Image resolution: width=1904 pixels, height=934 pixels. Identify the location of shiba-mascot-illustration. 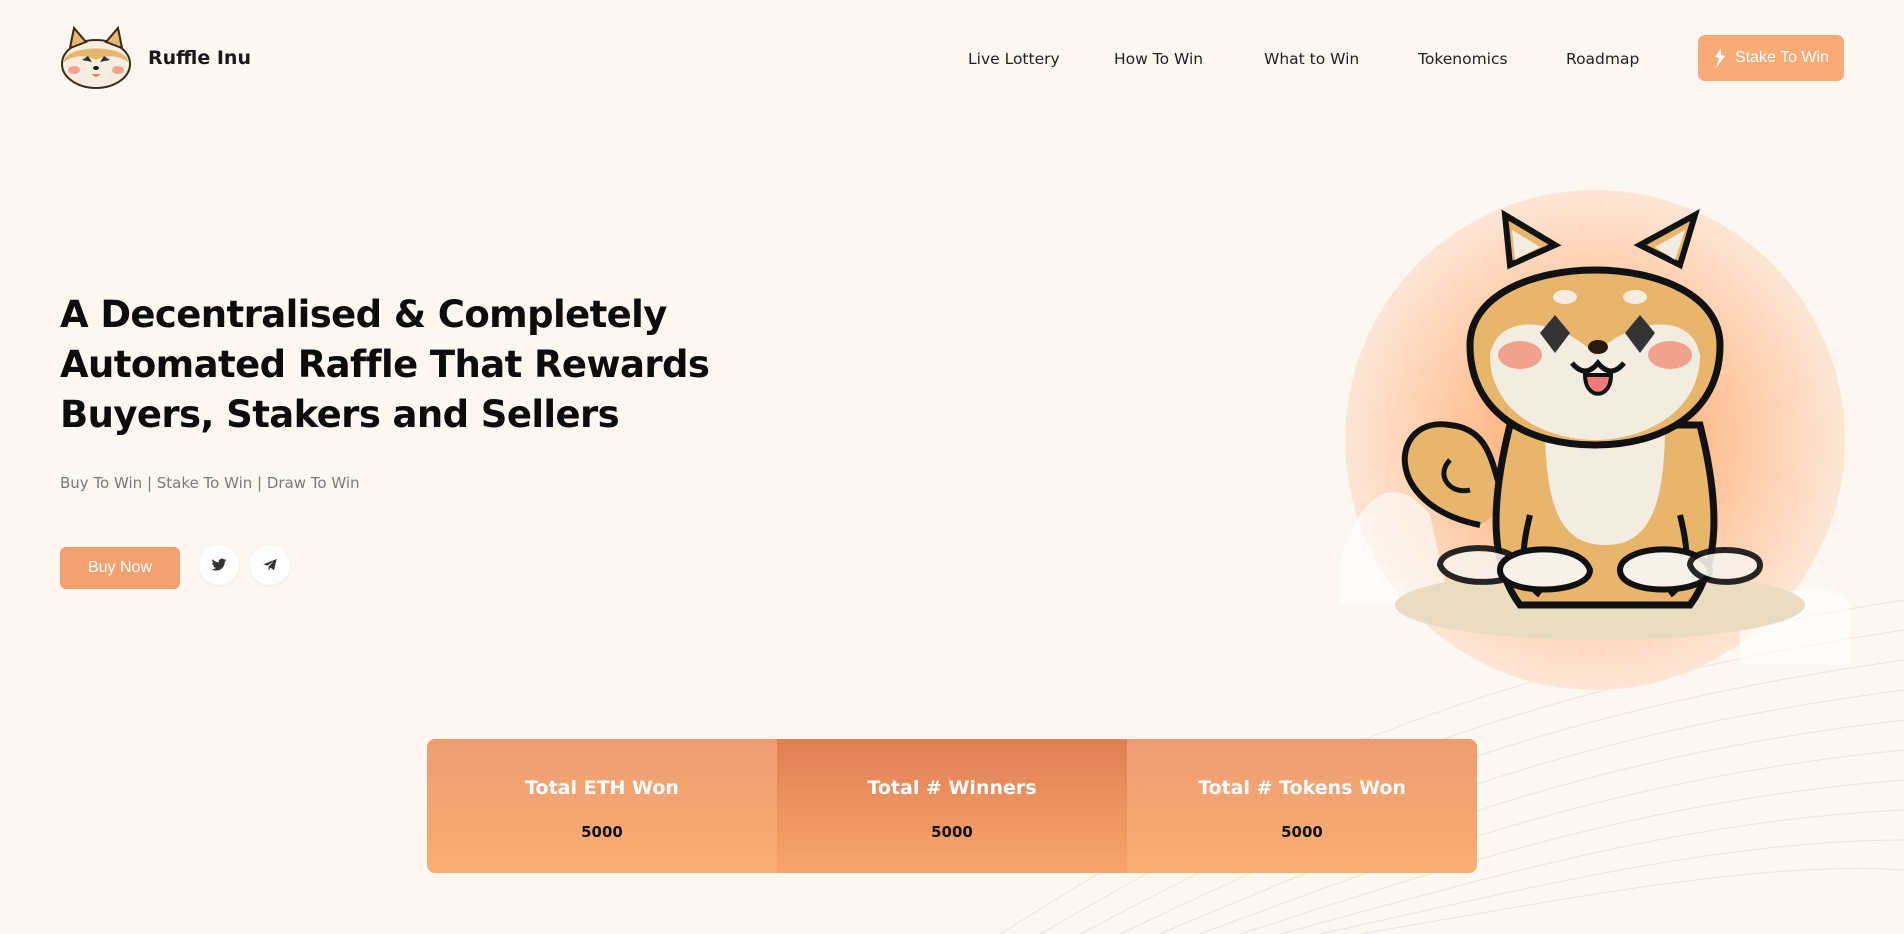
(1595, 440).